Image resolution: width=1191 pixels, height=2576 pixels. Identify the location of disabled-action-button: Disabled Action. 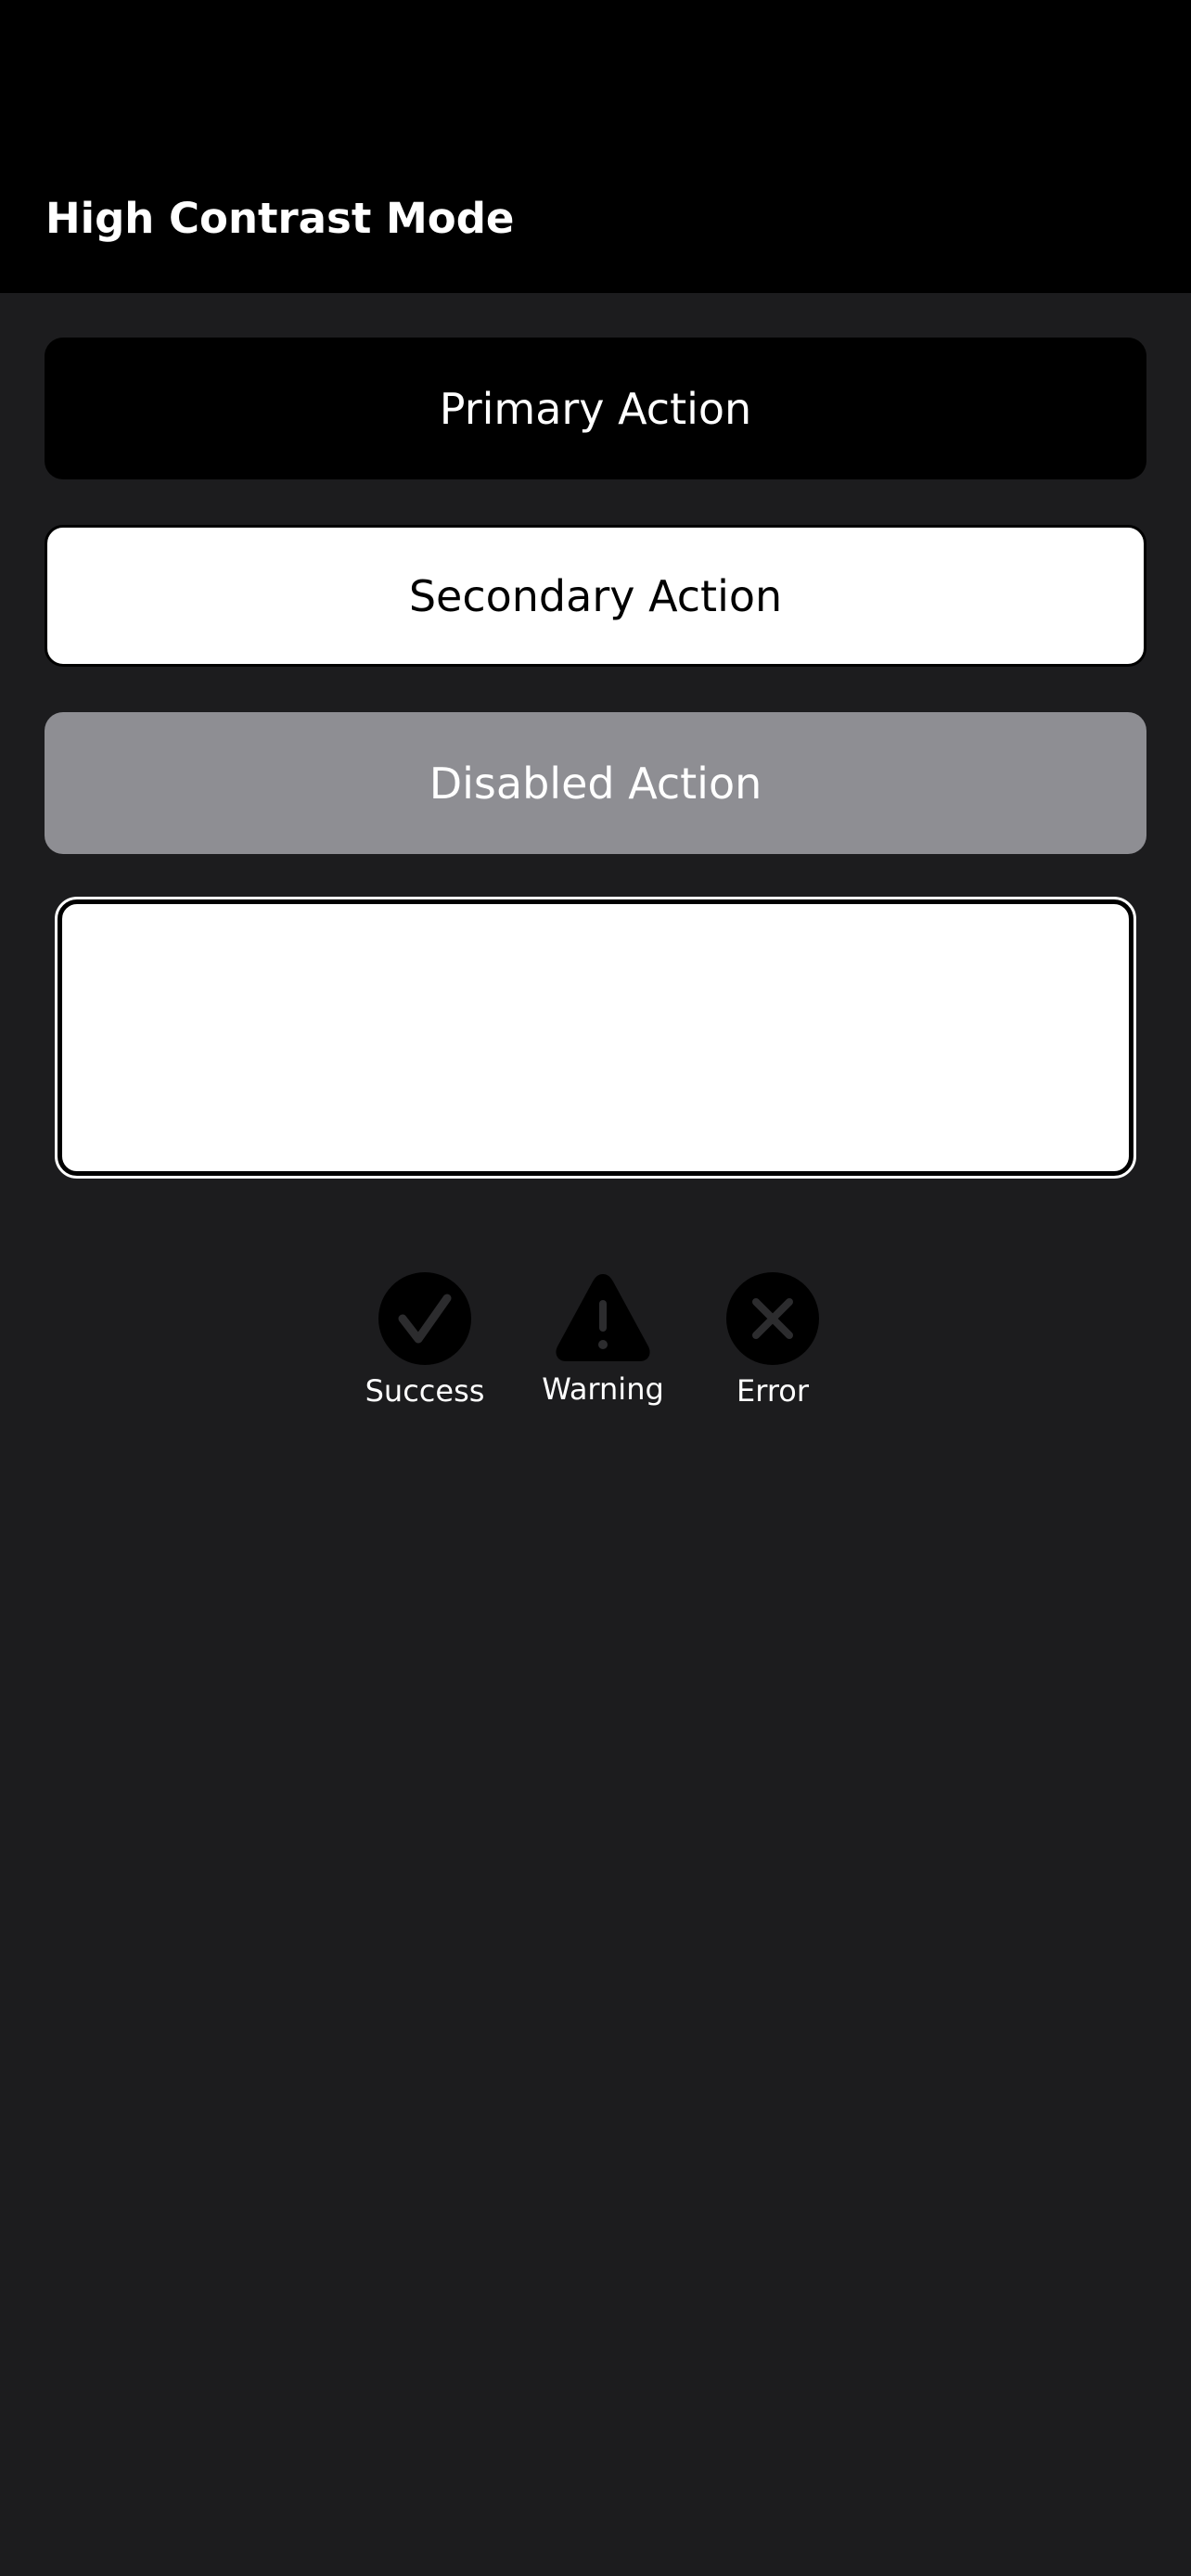
(595, 783).